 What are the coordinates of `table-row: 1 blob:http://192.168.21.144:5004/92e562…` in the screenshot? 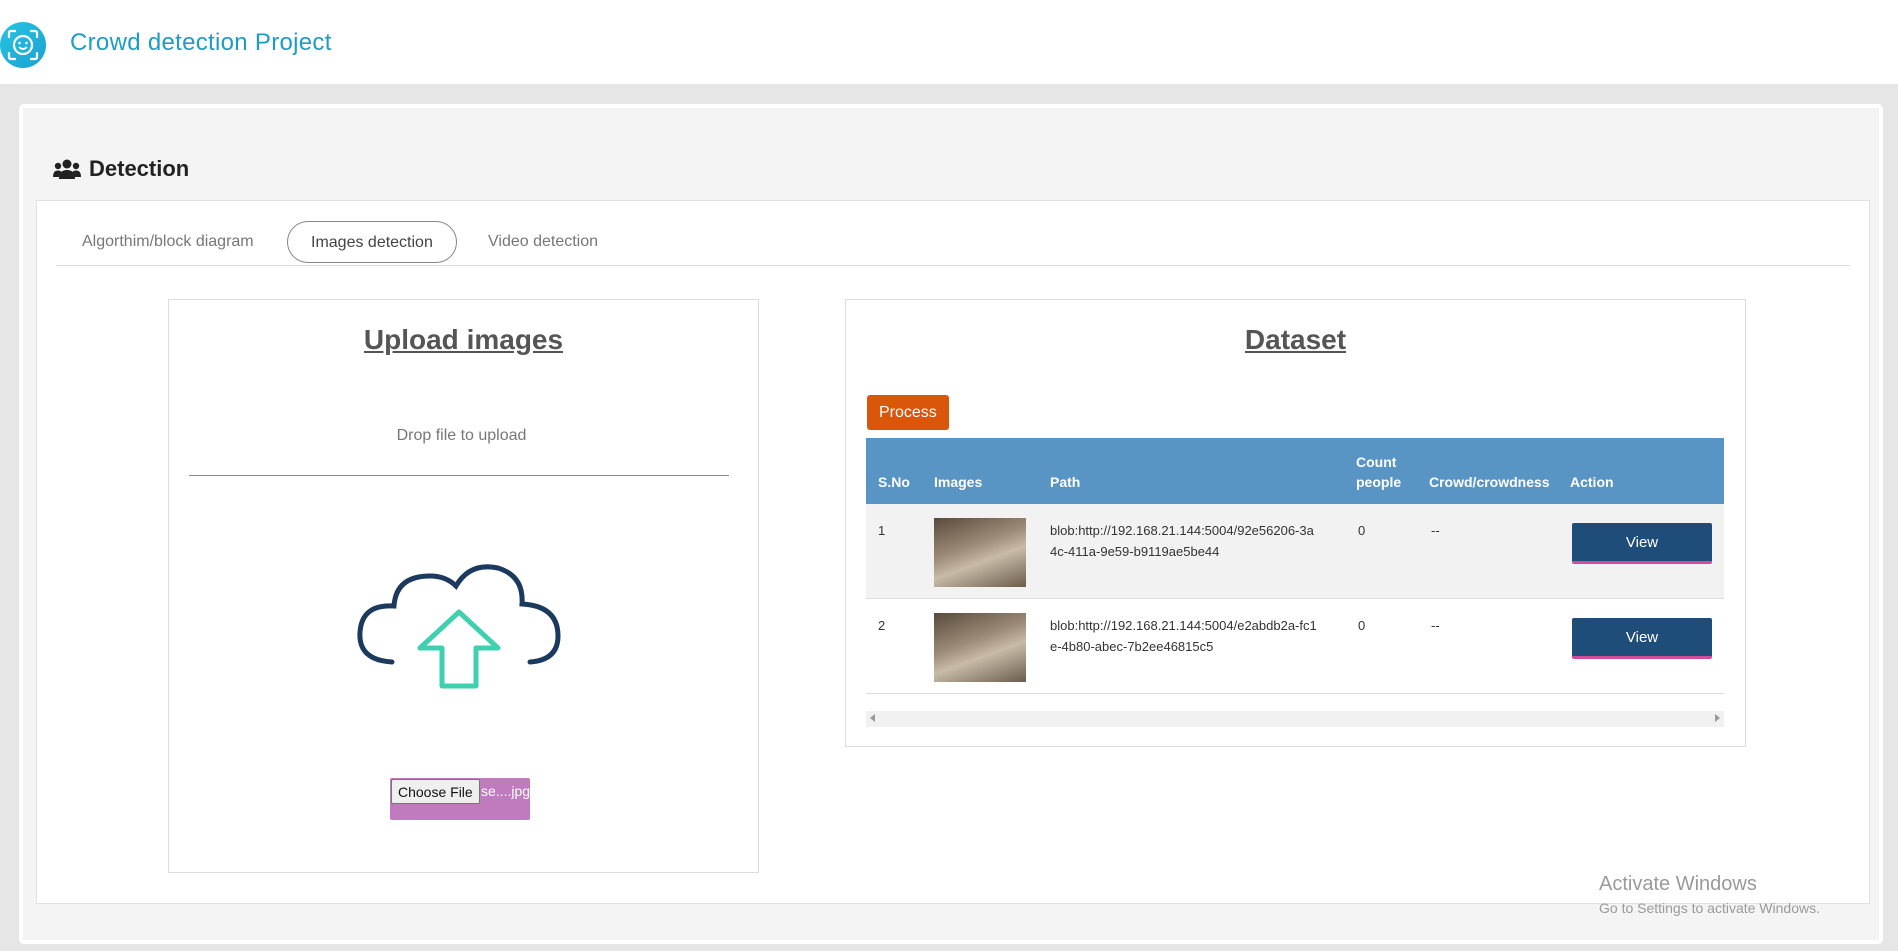 It's located at (1295, 551).